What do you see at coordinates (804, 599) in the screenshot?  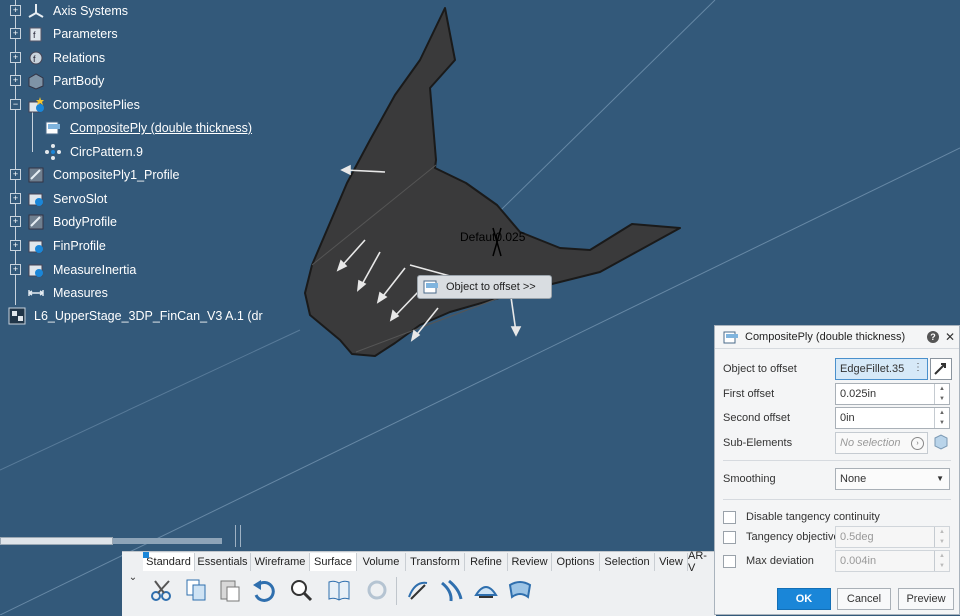 I see `ok-button: OK` at bounding box center [804, 599].